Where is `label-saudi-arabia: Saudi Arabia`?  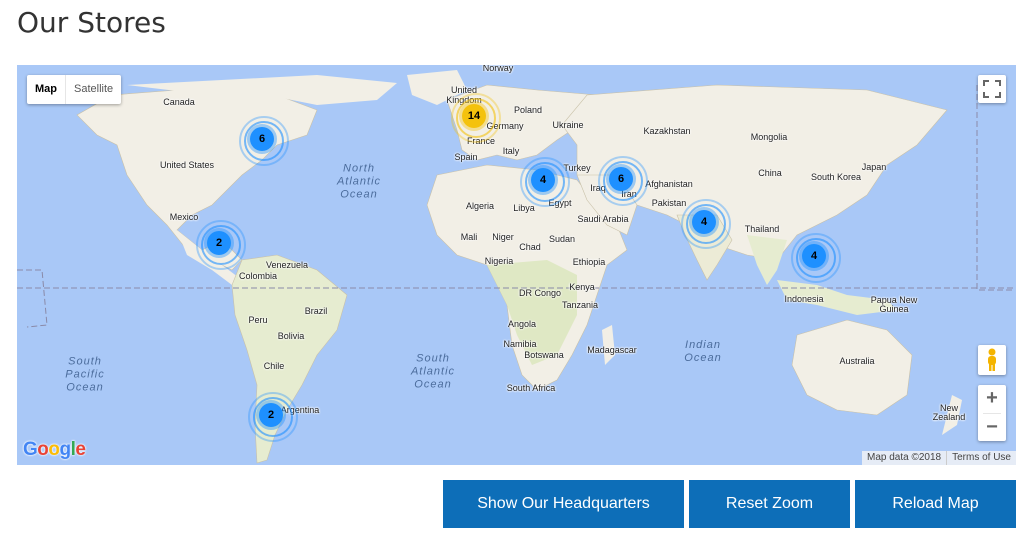
label-saudi-arabia: Saudi Arabia is located at coordinates (603, 219).